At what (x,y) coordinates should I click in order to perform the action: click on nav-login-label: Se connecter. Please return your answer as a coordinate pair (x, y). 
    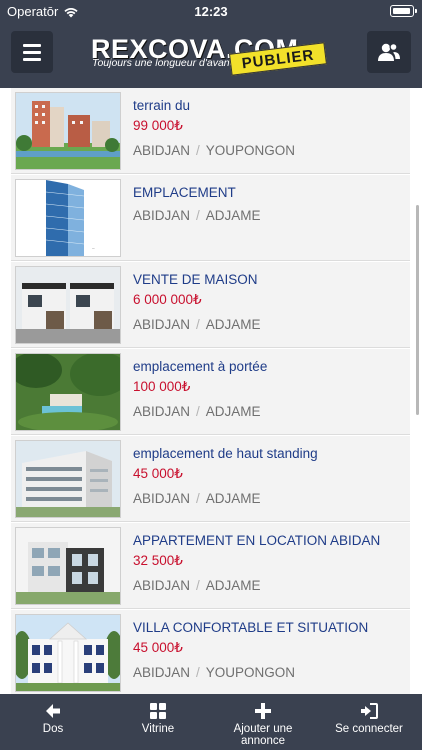
    Looking at the image, I should click on (369, 729).